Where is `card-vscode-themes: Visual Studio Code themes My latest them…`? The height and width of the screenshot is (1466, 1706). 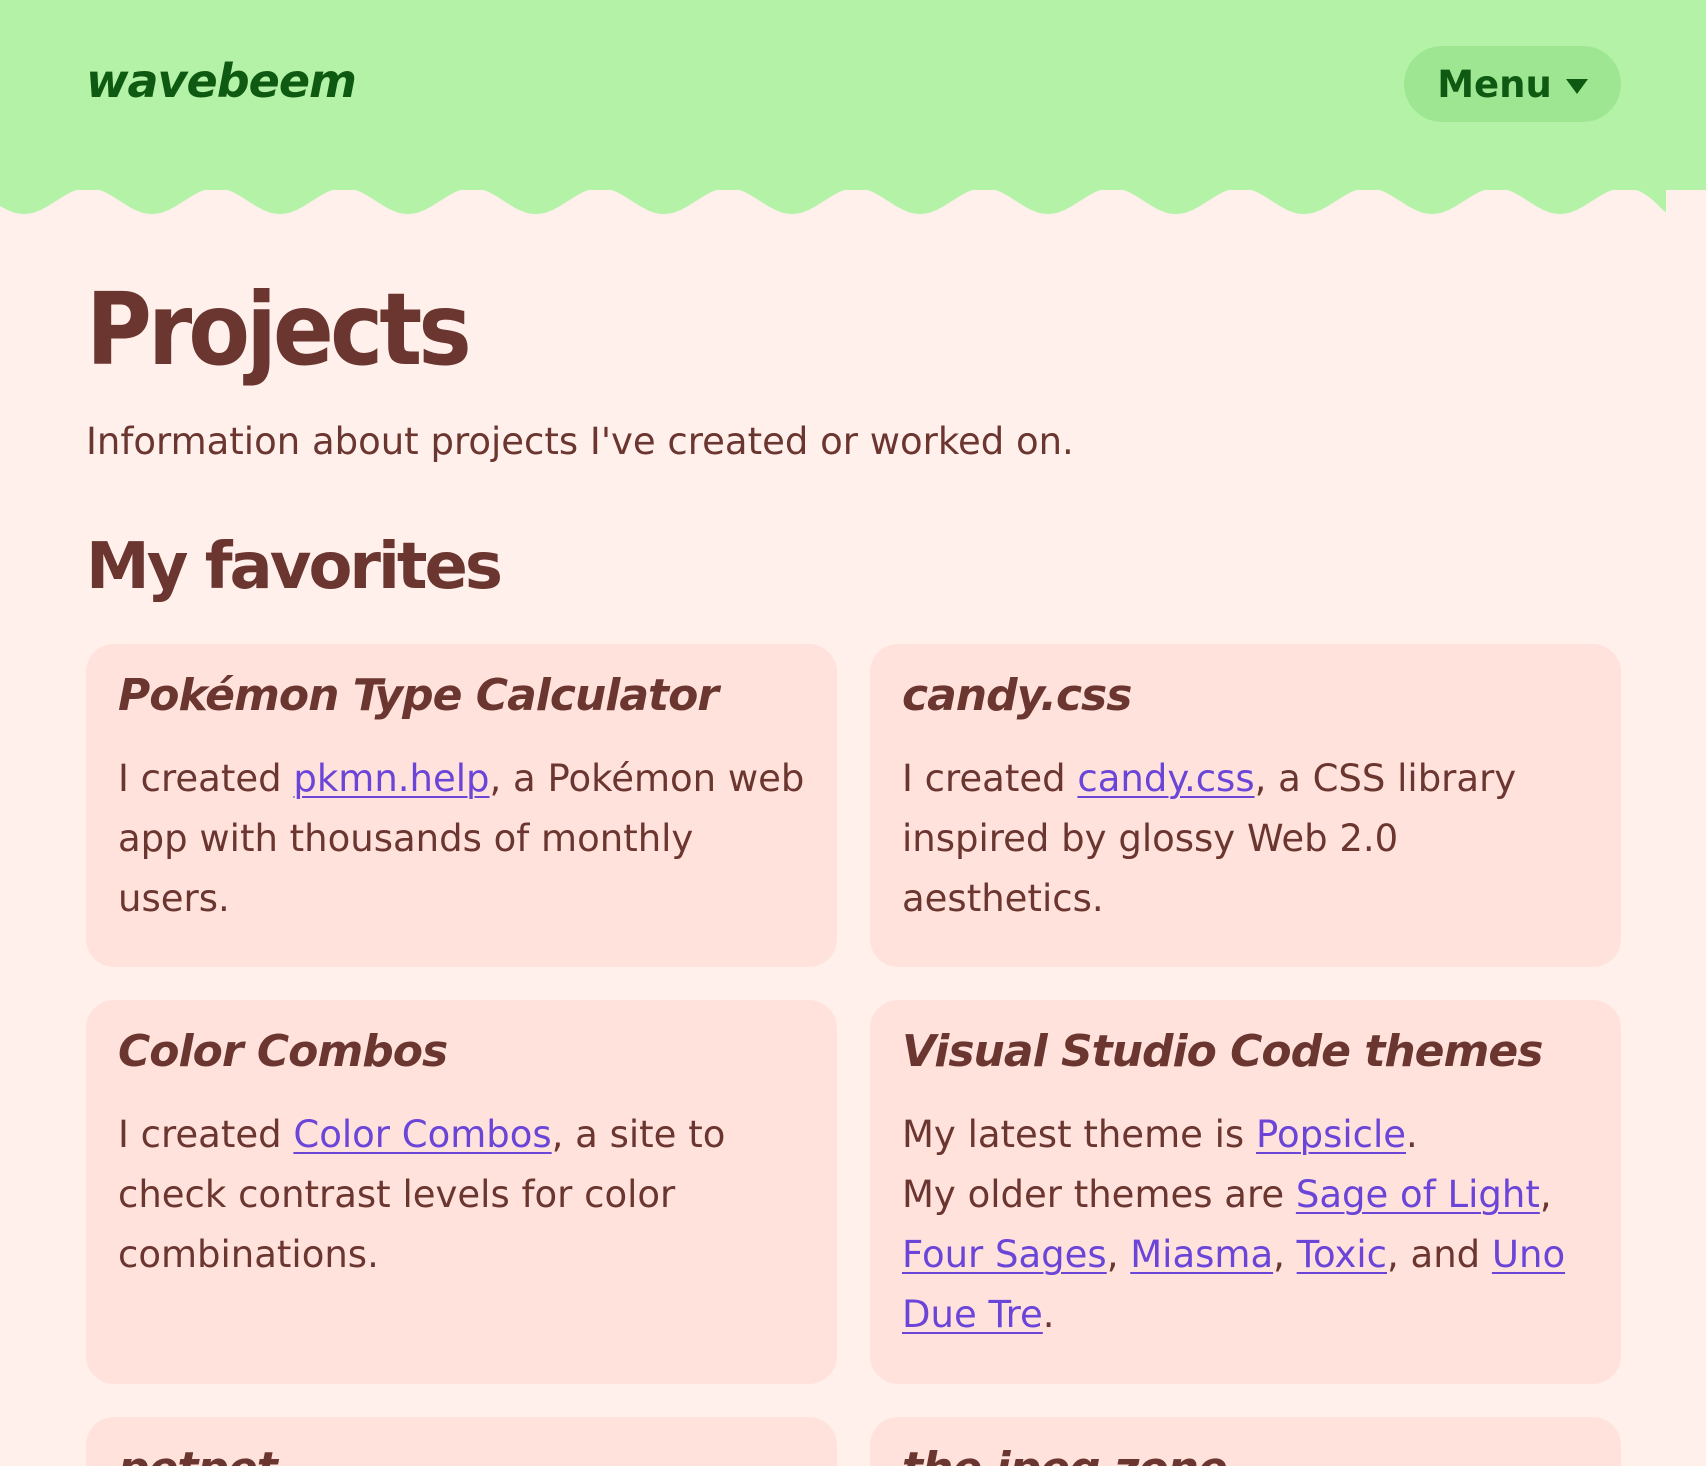 card-vscode-themes: Visual Studio Code themes My latest them… is located at coordinates (1245, 1192).